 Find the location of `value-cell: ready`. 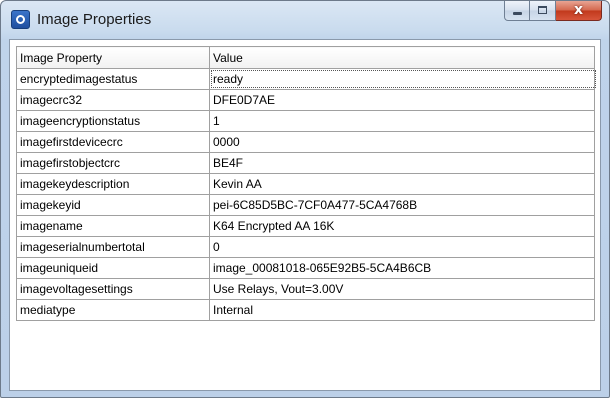

value-cell: ready is located at coordinates (402, 79).